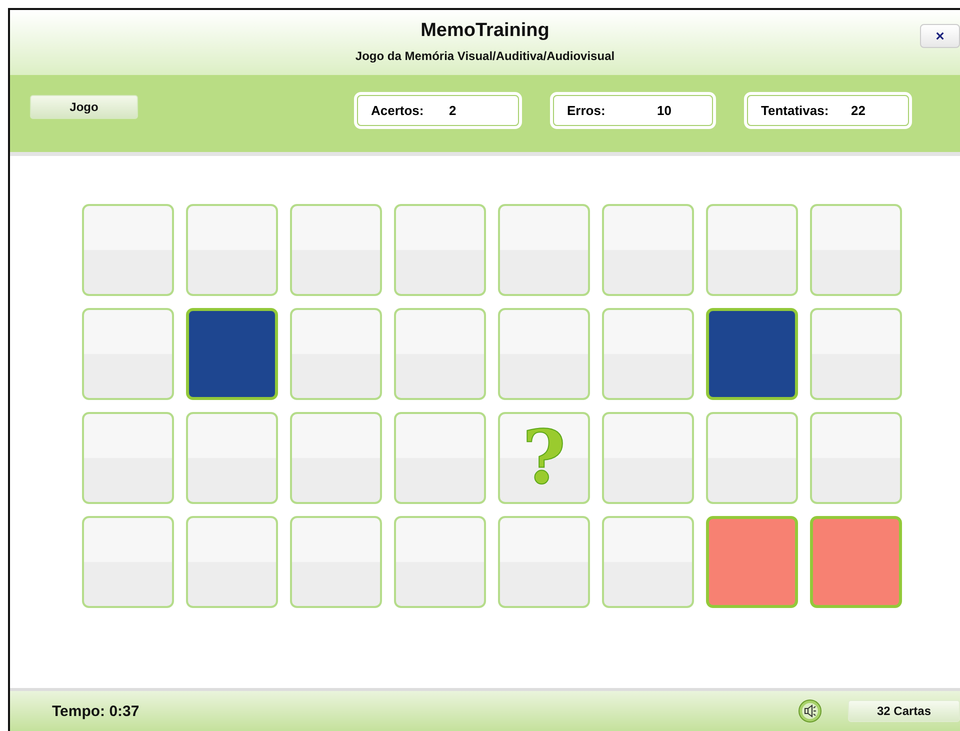 The image size is (960, 731). What do you see at coordinates (452, 110) in the screenshot?
I see `stat-value: 2` at bounding box center [452, 110].